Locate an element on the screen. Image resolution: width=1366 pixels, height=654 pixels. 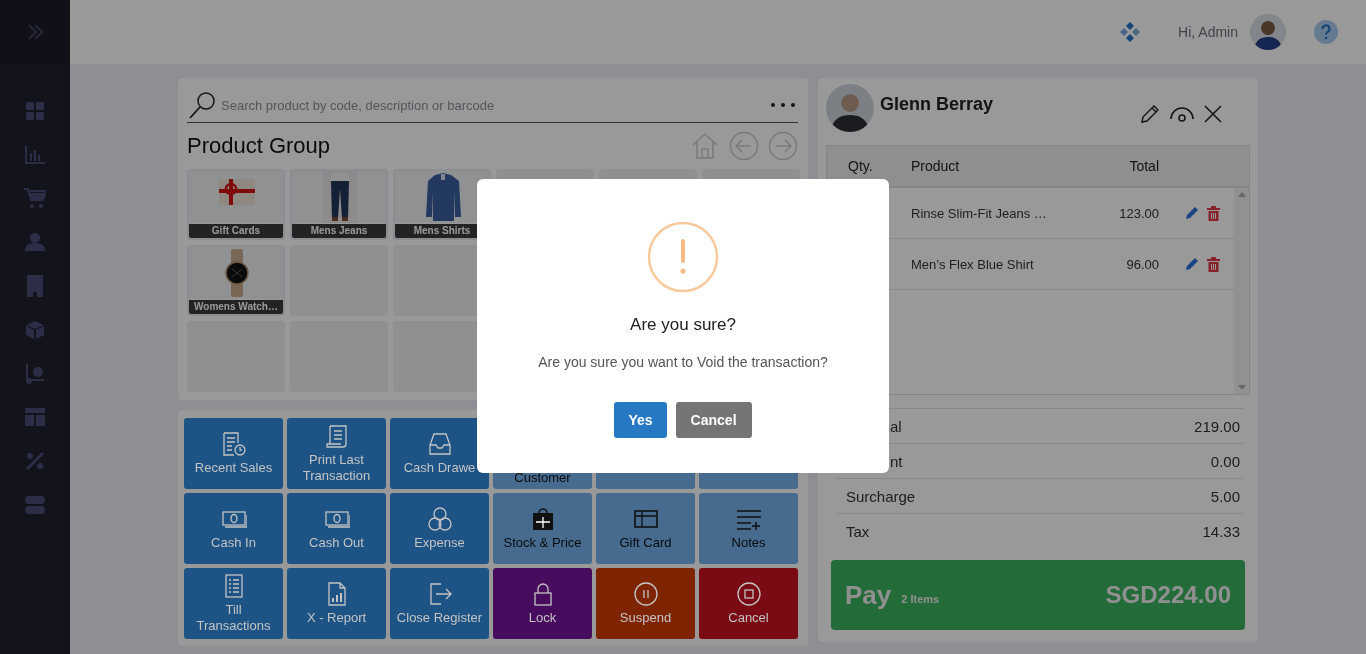
confirm-button: Yes is located at coordinates (640, 420).